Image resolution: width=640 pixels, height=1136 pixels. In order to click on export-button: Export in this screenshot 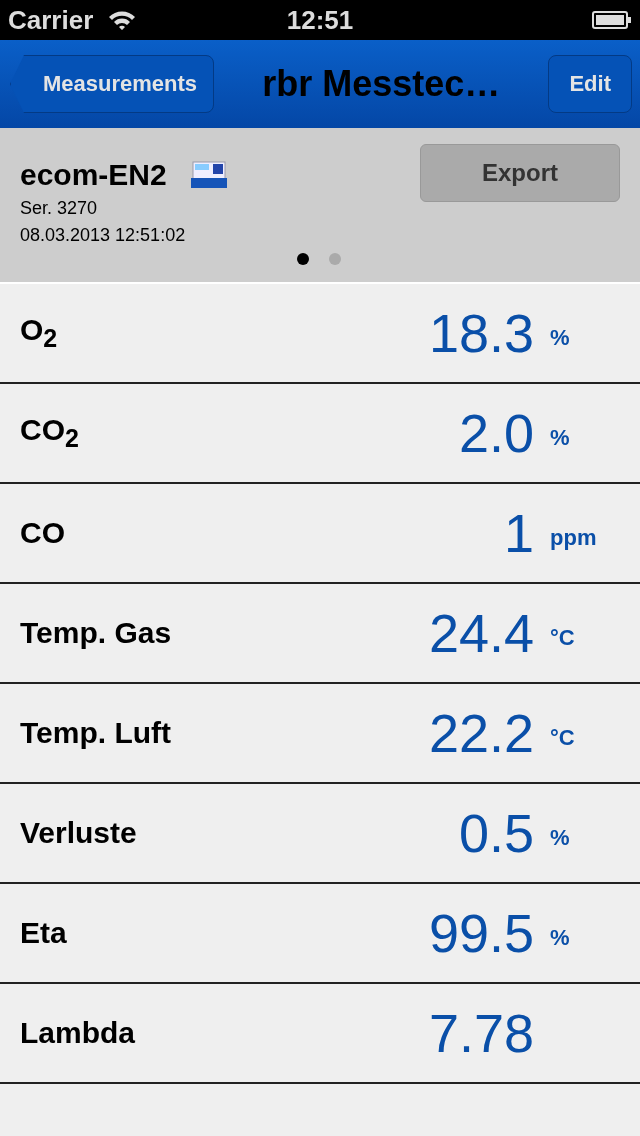, I will do `click(520, 173)`.